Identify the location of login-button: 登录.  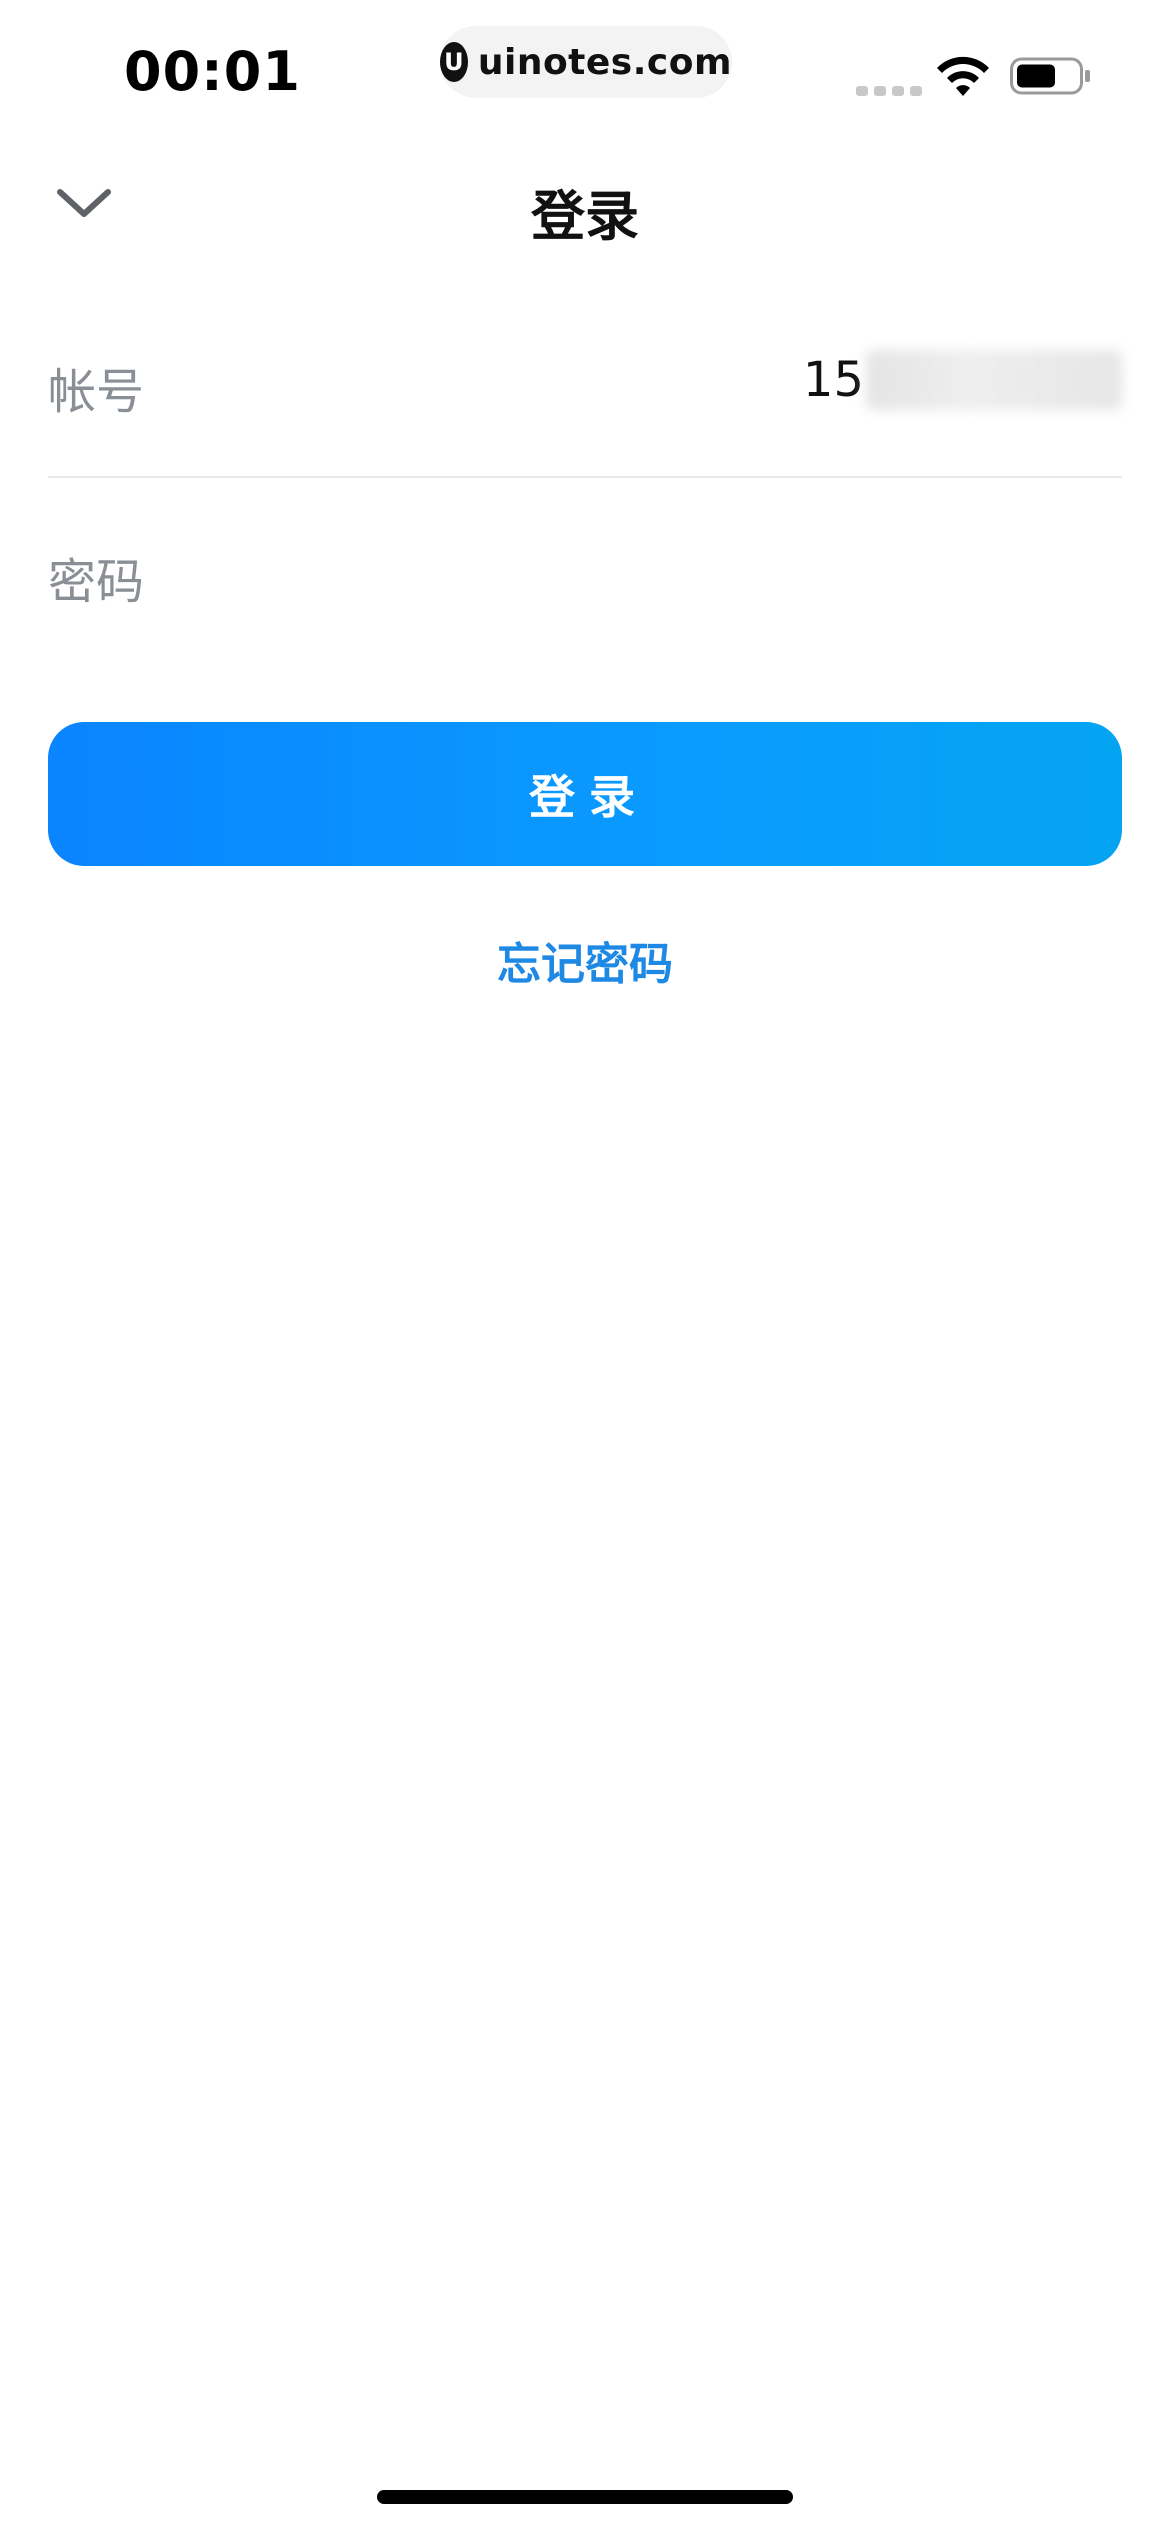
(585, 794).